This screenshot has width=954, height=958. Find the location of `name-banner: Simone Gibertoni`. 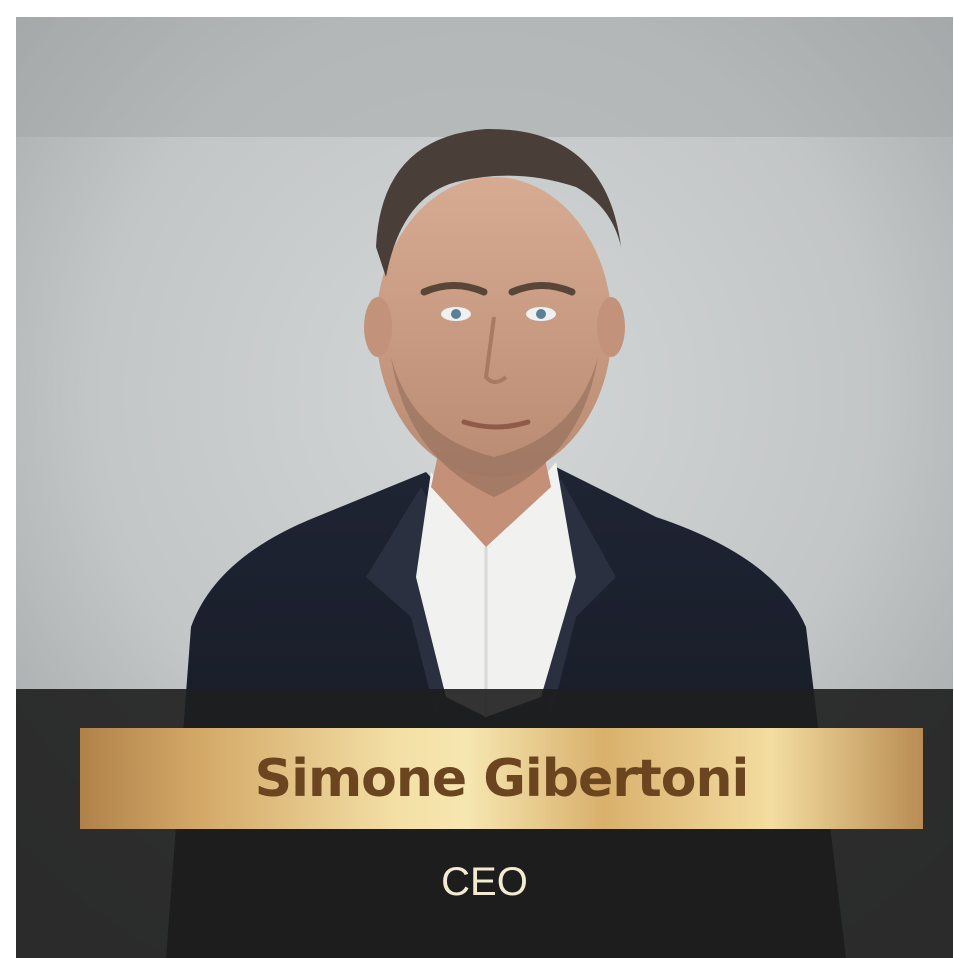

name-banner: Simone Gibertoni is located at coordinates (501, 778).